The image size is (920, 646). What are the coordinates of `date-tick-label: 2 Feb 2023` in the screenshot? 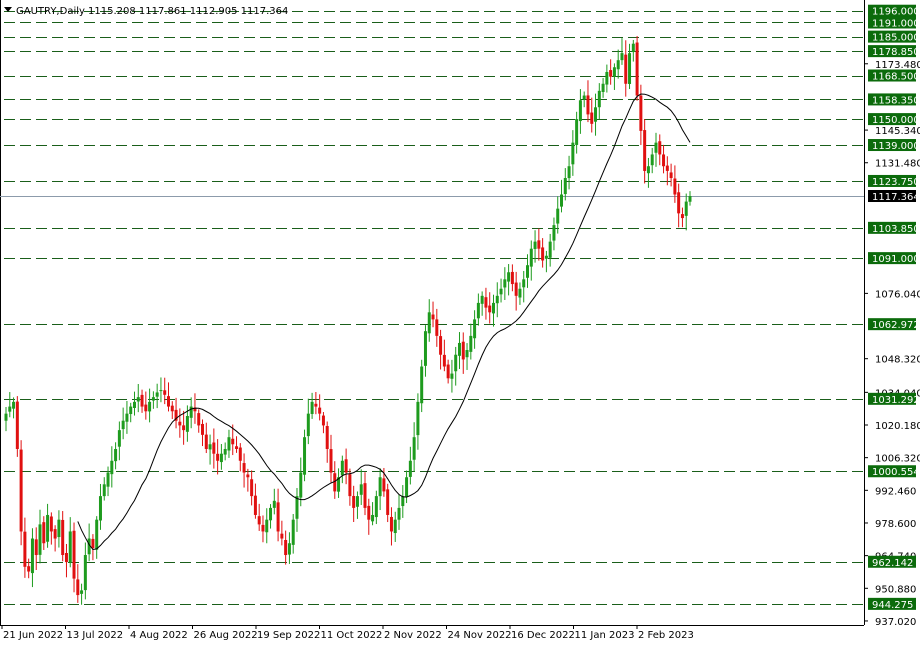 It's located at (666, 635).